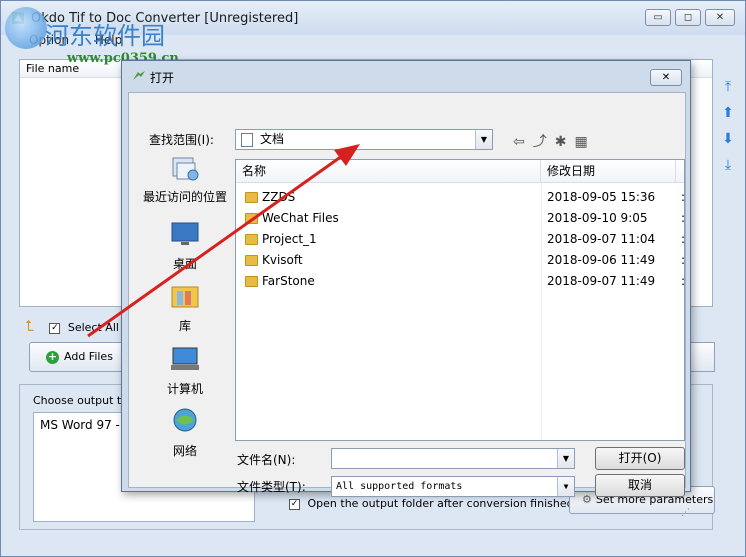 This screenshot has width=746, height=557. Describe the element at coordinates (640, 485) in the screenshot. I see `cancel-button: 取消` at that location.